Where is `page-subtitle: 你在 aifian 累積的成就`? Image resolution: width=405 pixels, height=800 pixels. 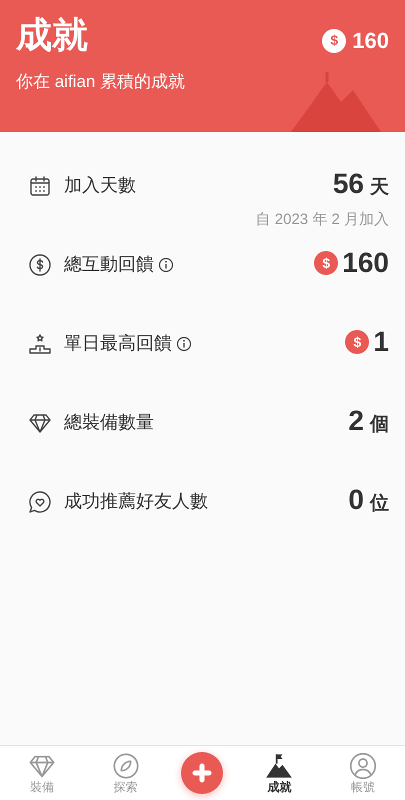 page-subtitle: 你在 aifian 累積的成就 is located at coordinates (101, 82).